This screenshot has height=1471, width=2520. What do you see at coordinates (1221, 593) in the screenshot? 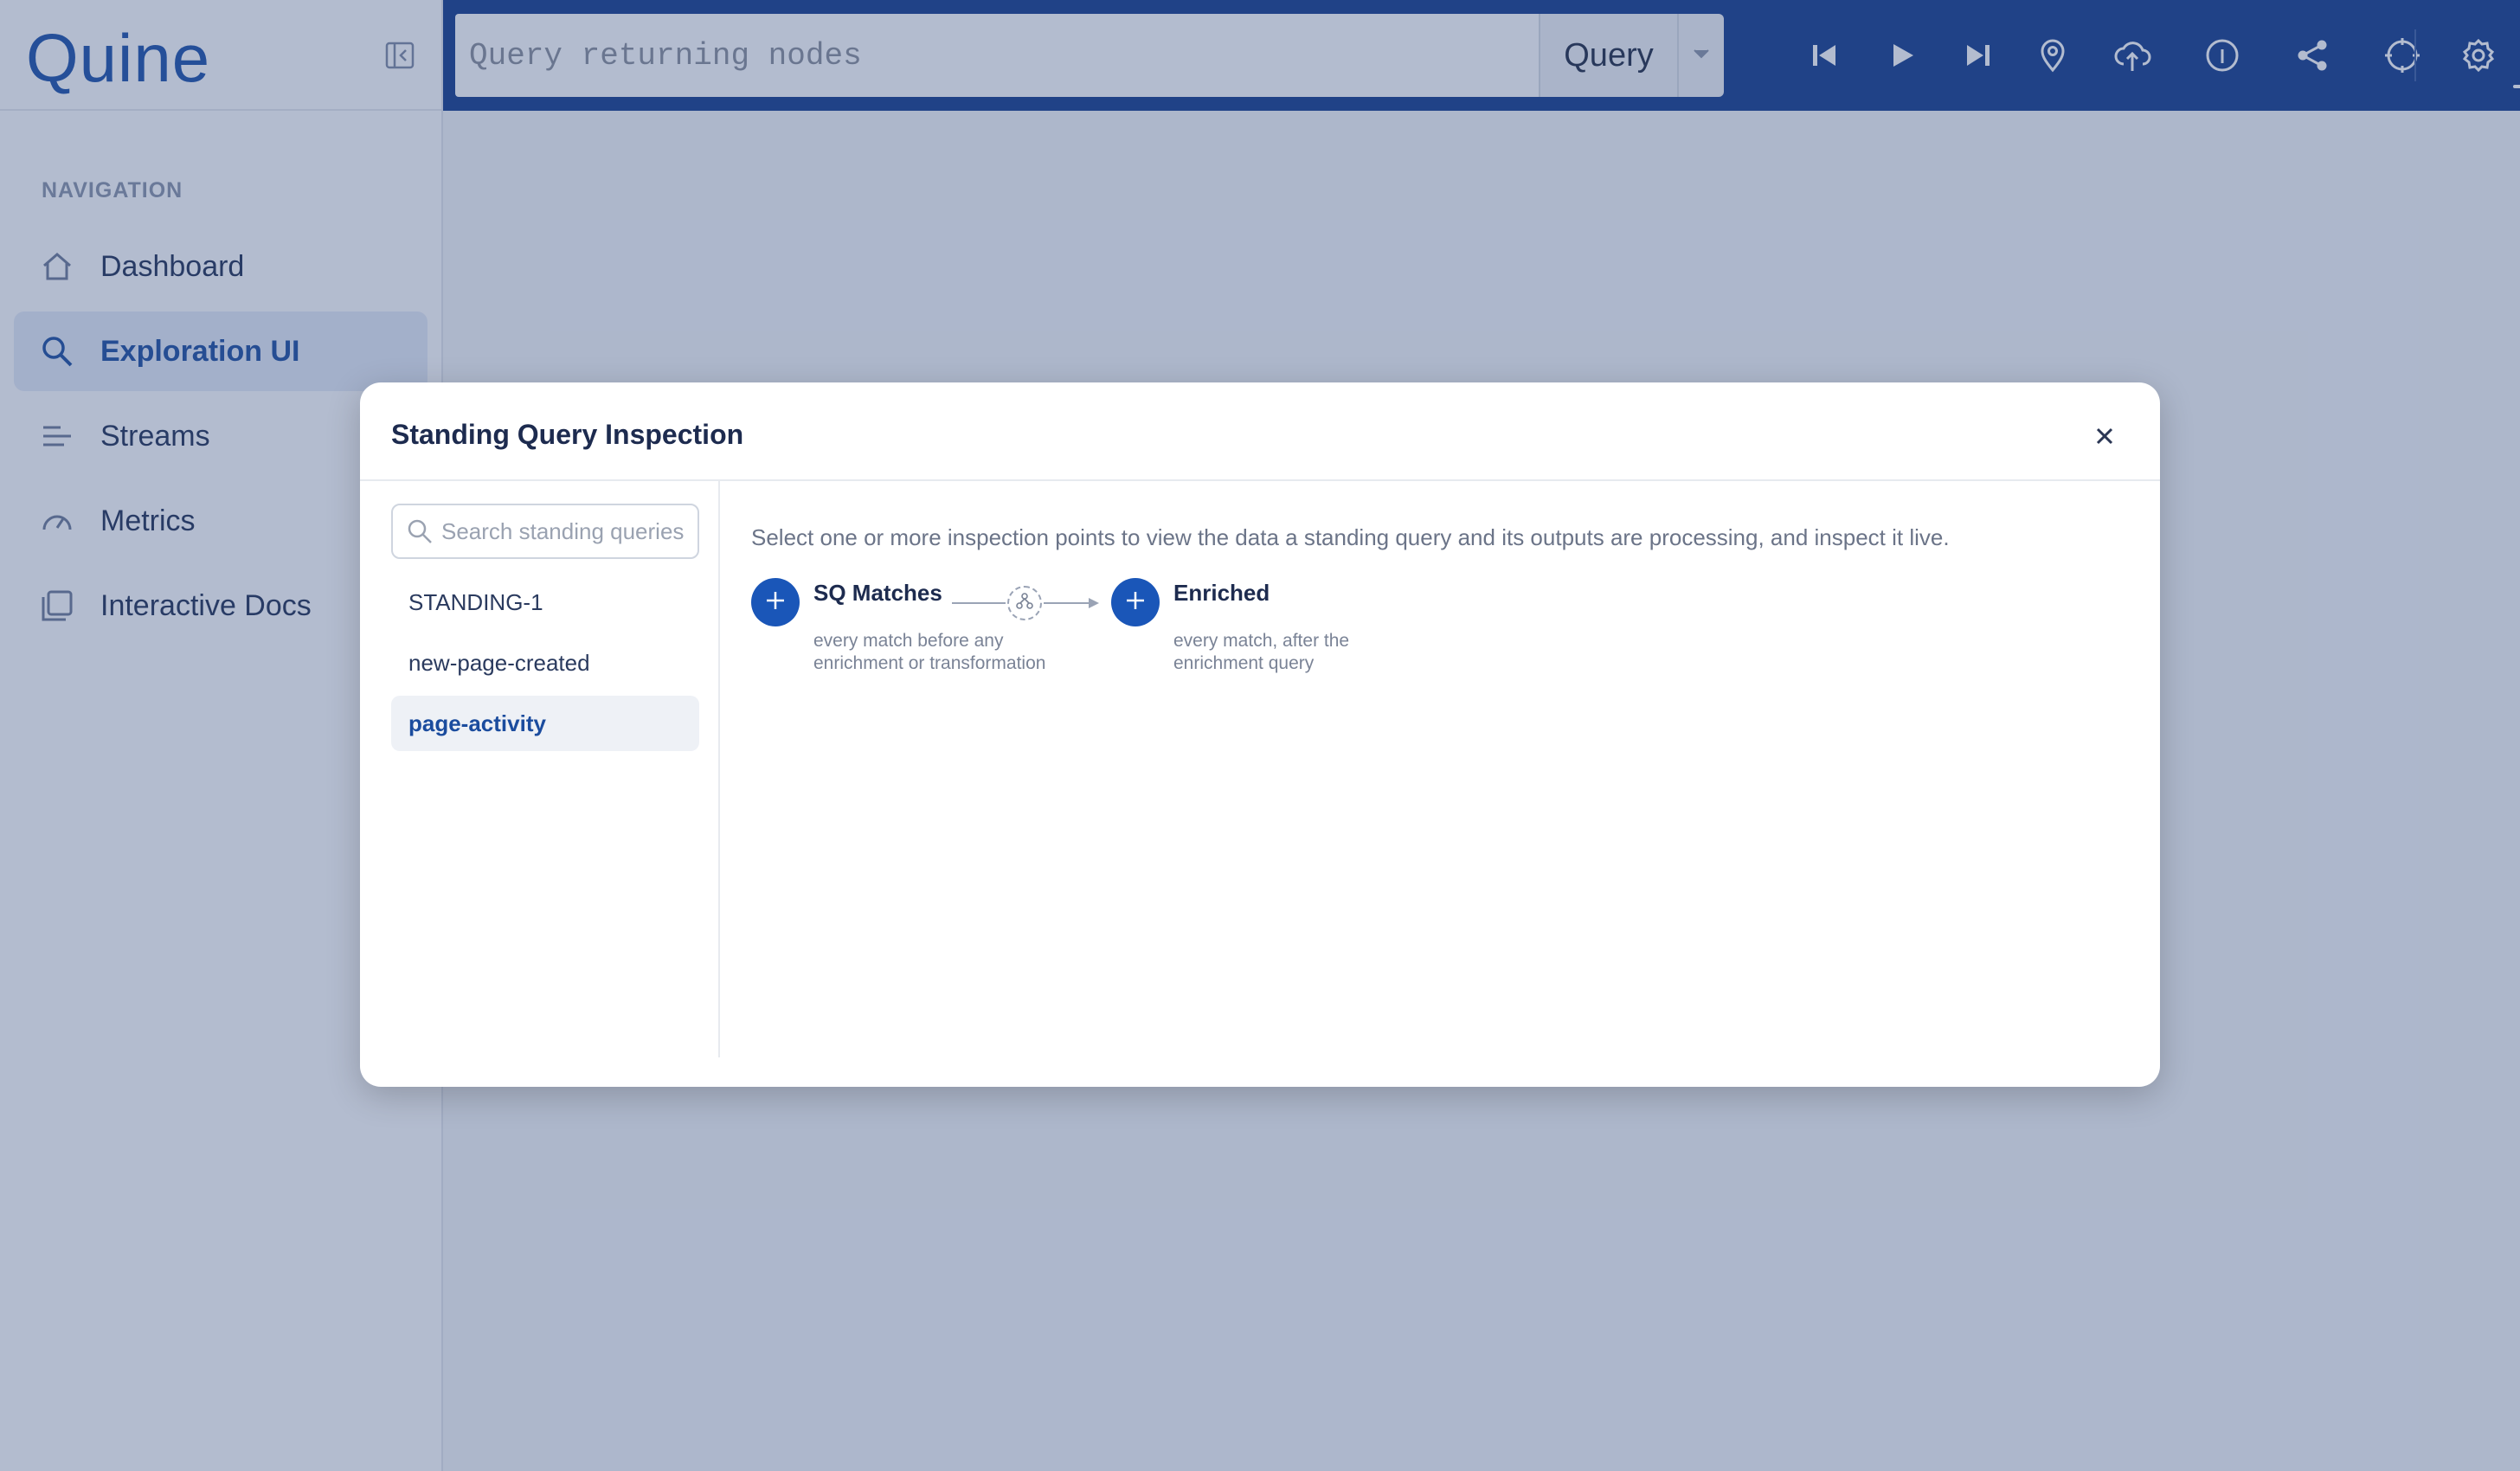
I see `enriched-title: Enriched` at bounding box center [1221, 593].